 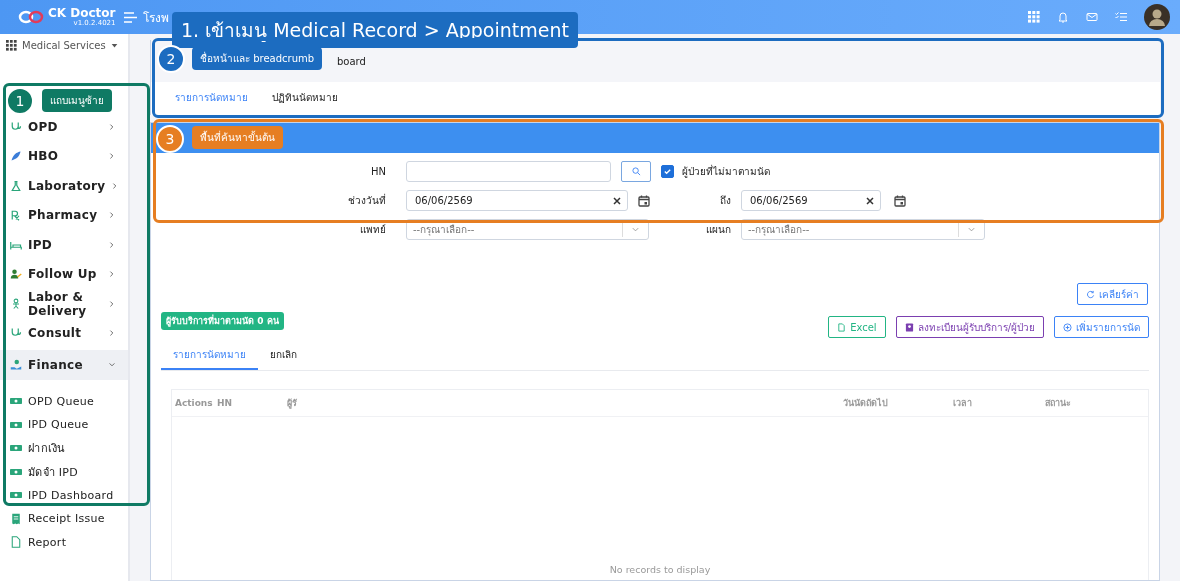 I want to click on module-menu: Medical Services, so click(x=64, y=45).